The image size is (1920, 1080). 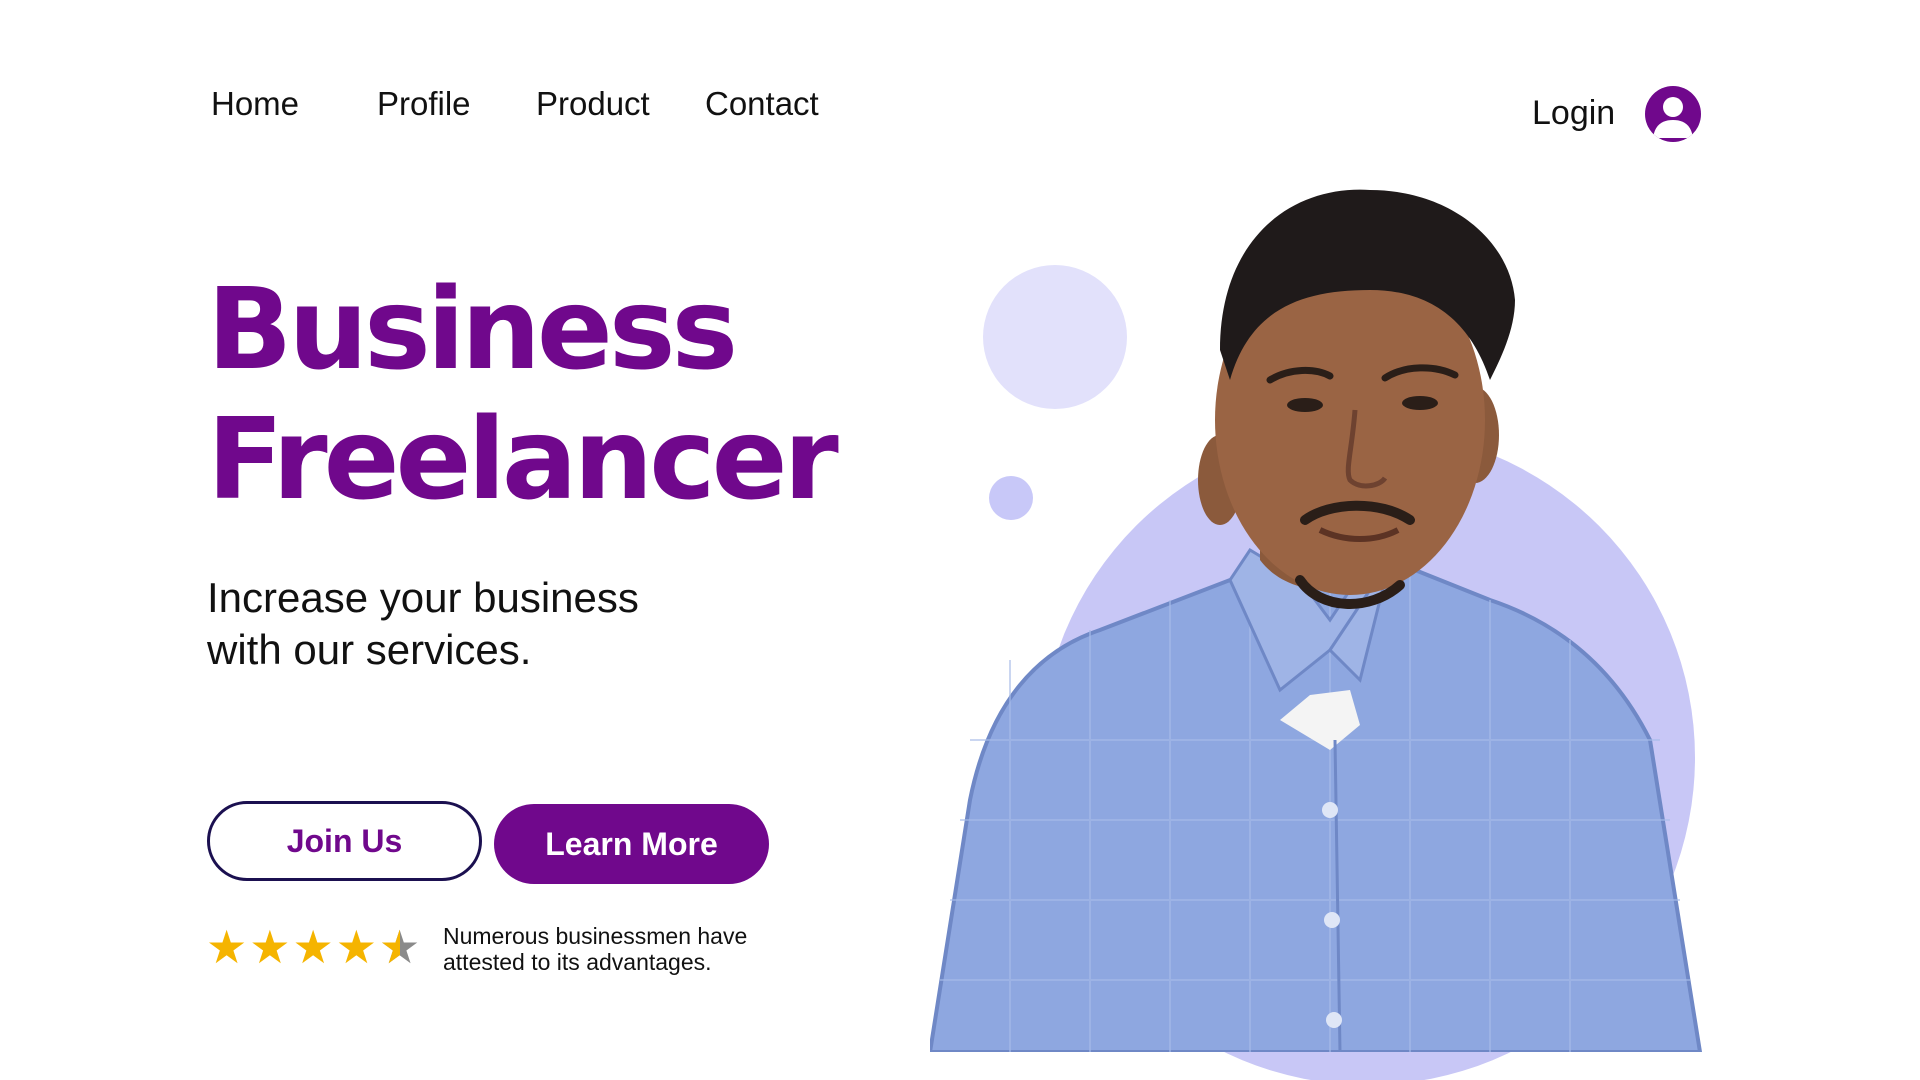 I want to click on rating-caption-line-2: attested to its advantages., so click(x=577, y=962).